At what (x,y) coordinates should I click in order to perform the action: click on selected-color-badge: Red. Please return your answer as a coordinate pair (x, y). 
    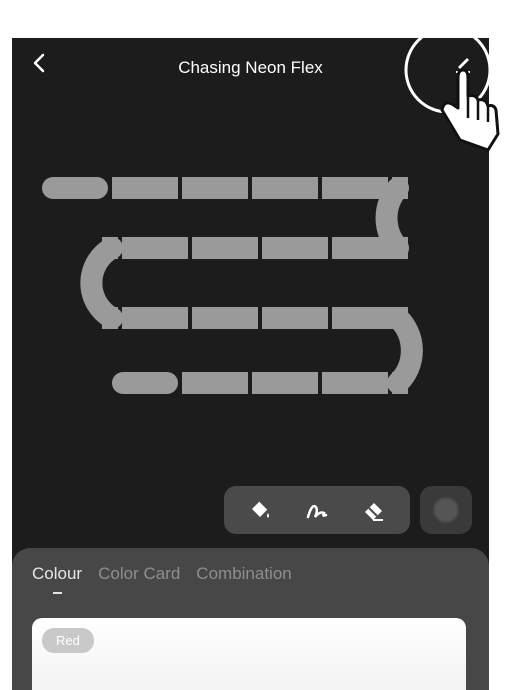
    Looking at the image, I should click on (68, 640).